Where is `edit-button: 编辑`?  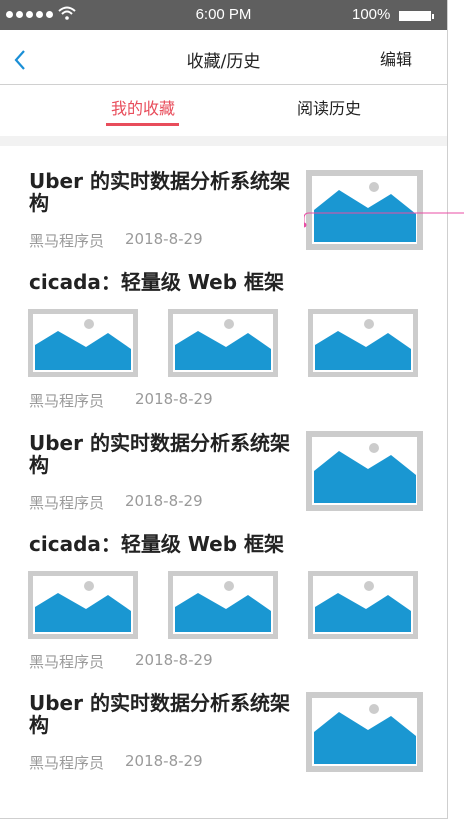
edit-button: 编辑 is located at coordinates (396, 58).